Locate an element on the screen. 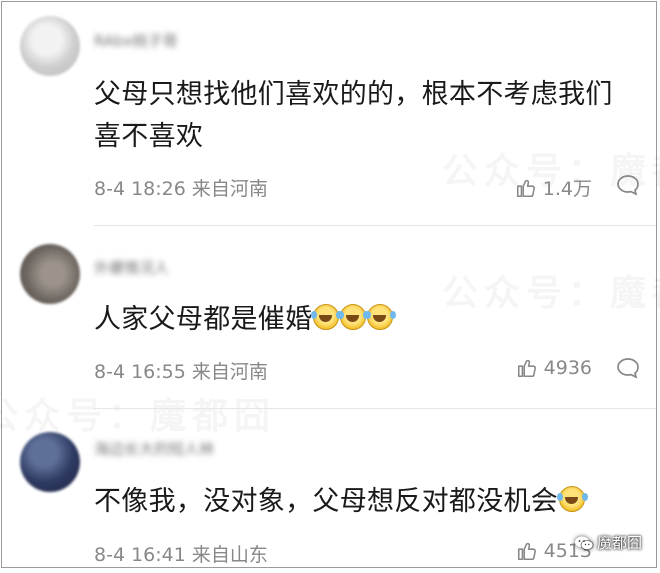  wechat-icon is located at coordinates (584, 543).